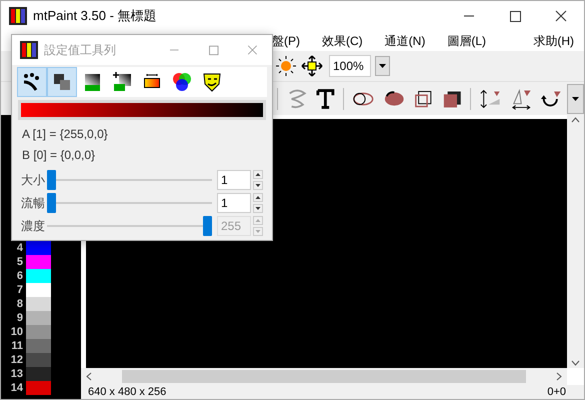  Describe the element at coordinates (342, 41) in the screenshot. I see `menu-item: 效果(C)` at that location.